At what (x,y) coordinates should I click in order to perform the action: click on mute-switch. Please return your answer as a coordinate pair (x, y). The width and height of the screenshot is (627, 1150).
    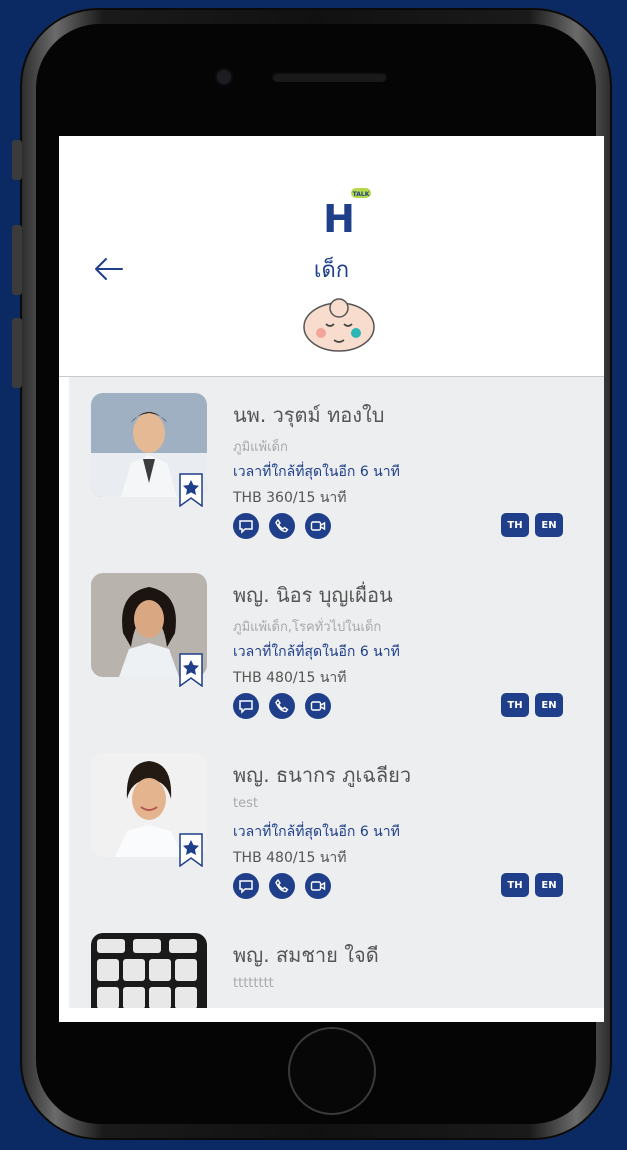
    Looking at the image, I should click on (17, 160).